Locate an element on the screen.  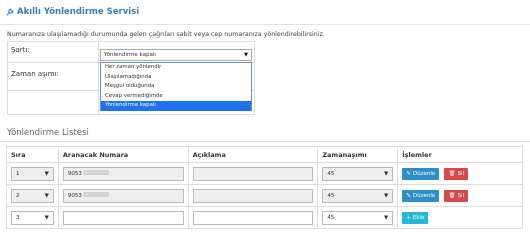
order-select: 3 ▼ is located at coordinates (32, 217).